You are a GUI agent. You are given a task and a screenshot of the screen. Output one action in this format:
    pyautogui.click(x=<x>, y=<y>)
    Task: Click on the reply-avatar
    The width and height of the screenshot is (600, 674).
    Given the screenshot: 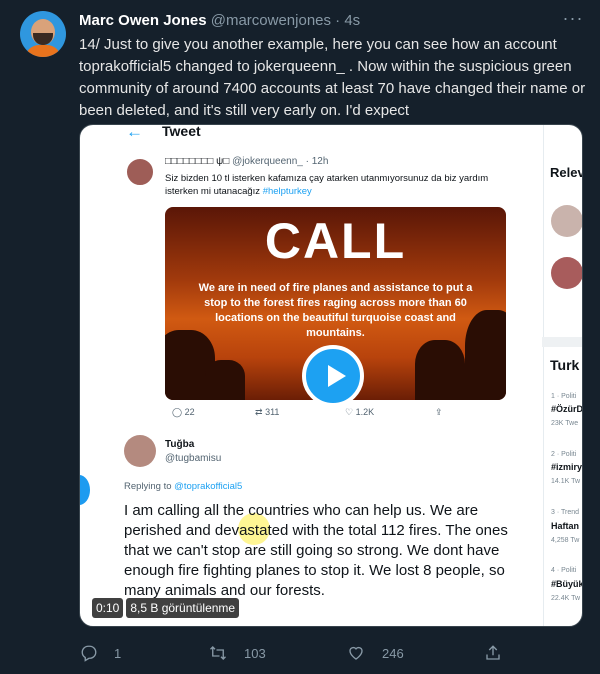 What is the action you would take?
    pyautogui.click(x=140, y=451)
    